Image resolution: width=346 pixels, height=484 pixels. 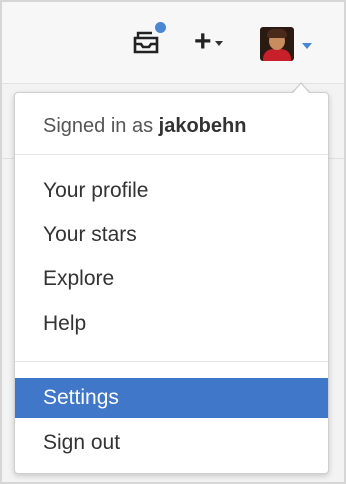 I want to click on username: jakobehn, so click(x=202, y=126).